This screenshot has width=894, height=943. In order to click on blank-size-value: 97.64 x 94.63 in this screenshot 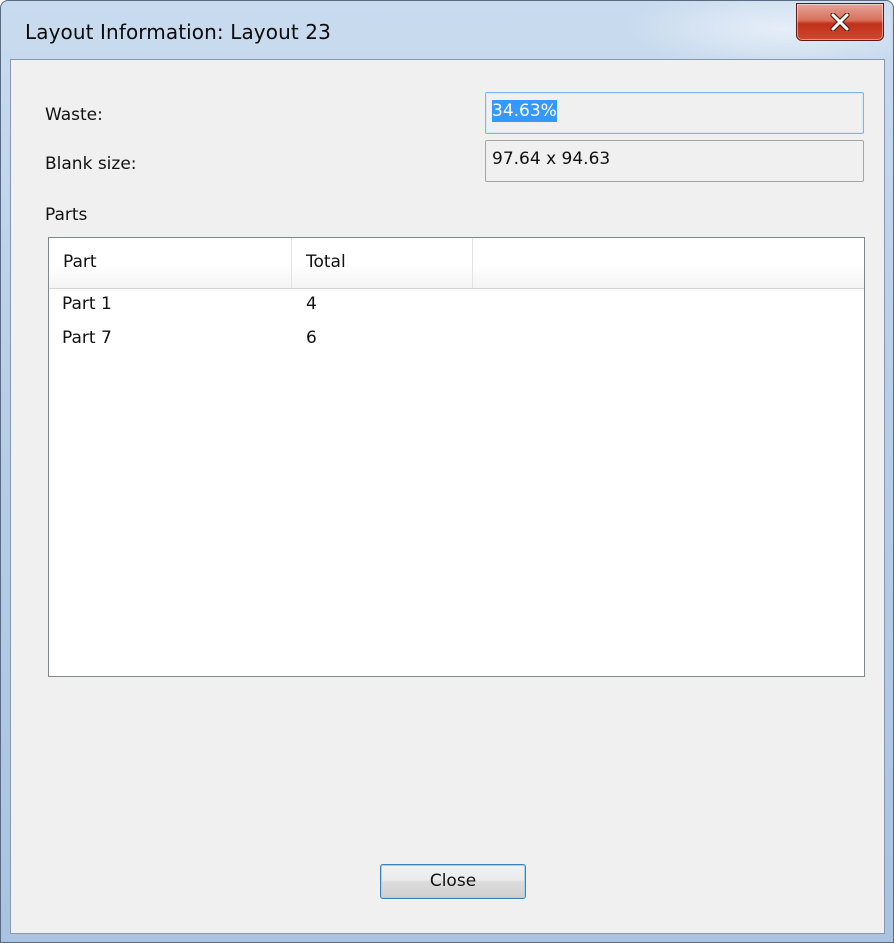, I will do `click(551, 159)`.